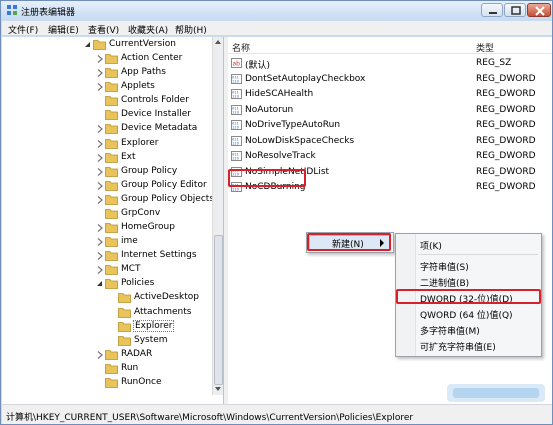 Image resolution: width=553 pixels, height=425 pixels. What do you see at coordinates (305, 78) in the screenshot?
I see `value-name: DontSetAutoplayCheckbox` at bounding box center [305, 78].